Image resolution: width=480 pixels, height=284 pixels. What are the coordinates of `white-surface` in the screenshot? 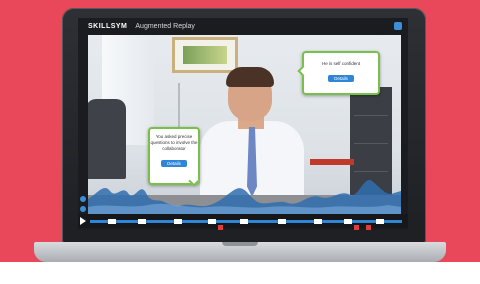 It's located at (240, 273).